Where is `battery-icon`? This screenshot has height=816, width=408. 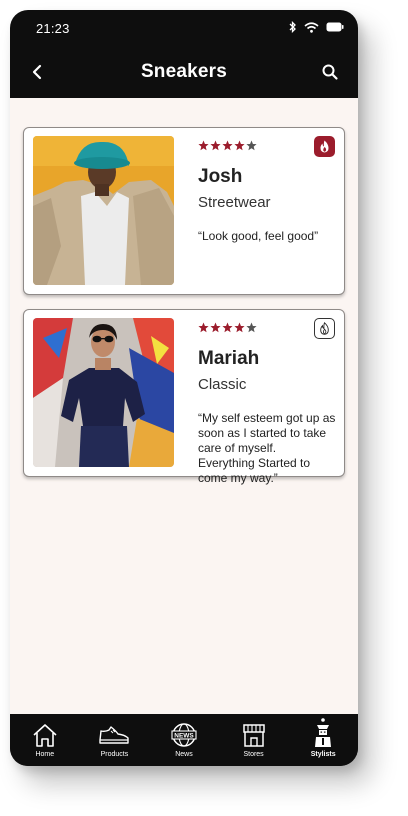 battery-icon is located at coordinates (335, 27).